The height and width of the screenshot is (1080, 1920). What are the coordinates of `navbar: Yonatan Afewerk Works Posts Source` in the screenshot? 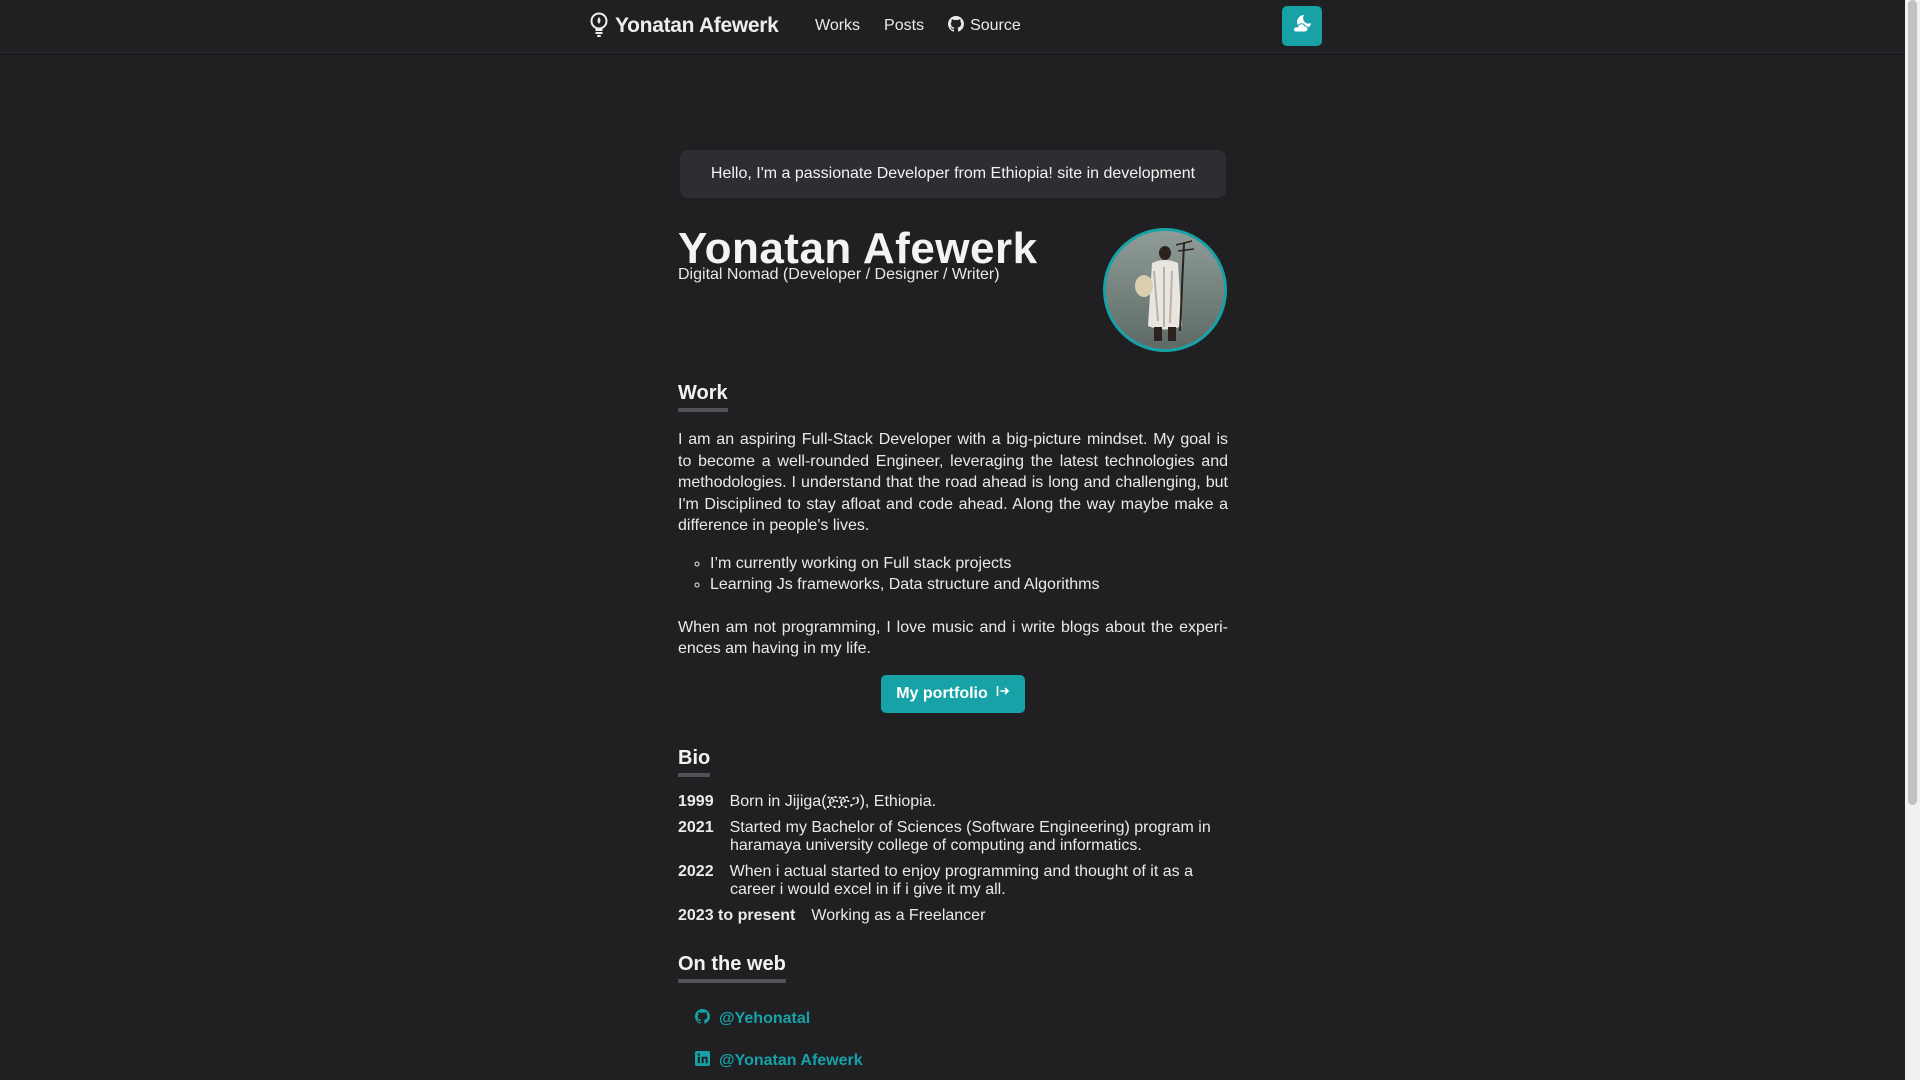 It's located at (952, 26).